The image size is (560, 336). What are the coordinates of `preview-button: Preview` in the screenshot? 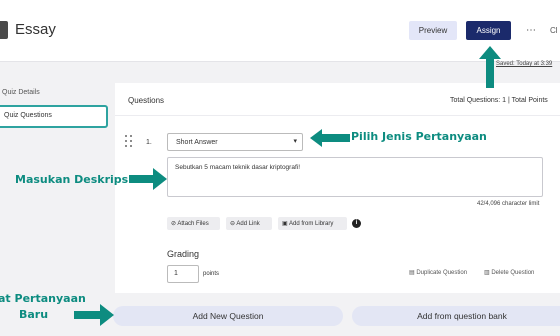 It's located at (433, 30).